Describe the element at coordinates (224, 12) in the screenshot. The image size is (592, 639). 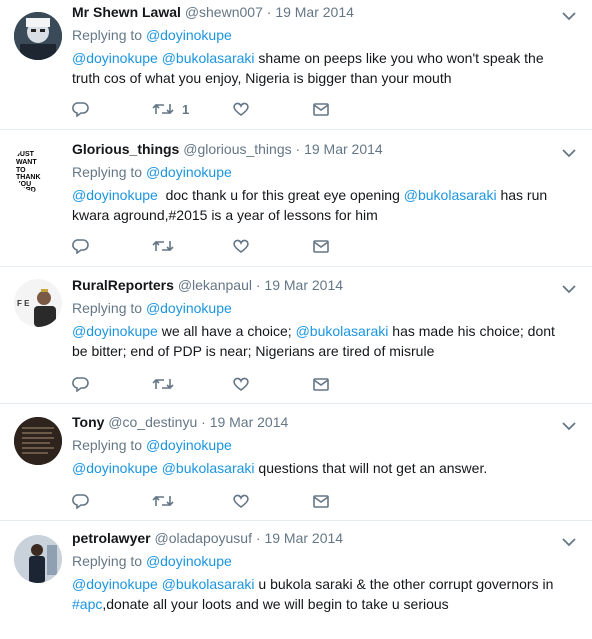
I see `user-handle: @shewn007` at that location.